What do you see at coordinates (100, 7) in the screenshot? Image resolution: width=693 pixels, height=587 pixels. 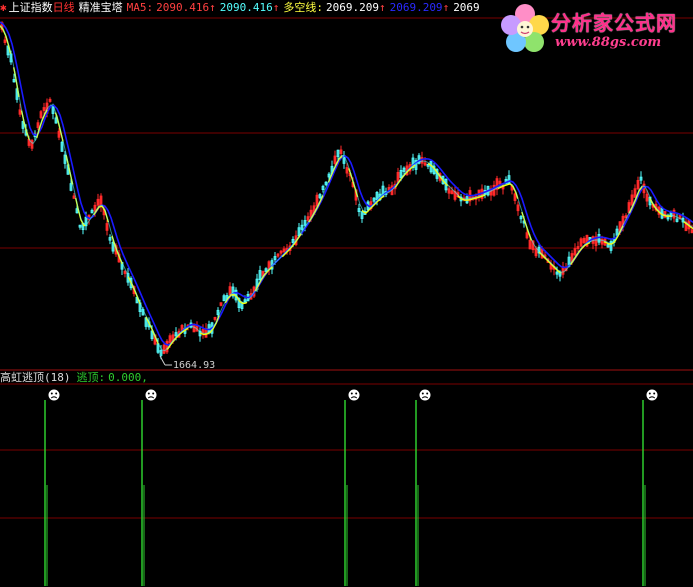 I see `indicator-name: 精准宝塔` at bounding box center [100, 7].